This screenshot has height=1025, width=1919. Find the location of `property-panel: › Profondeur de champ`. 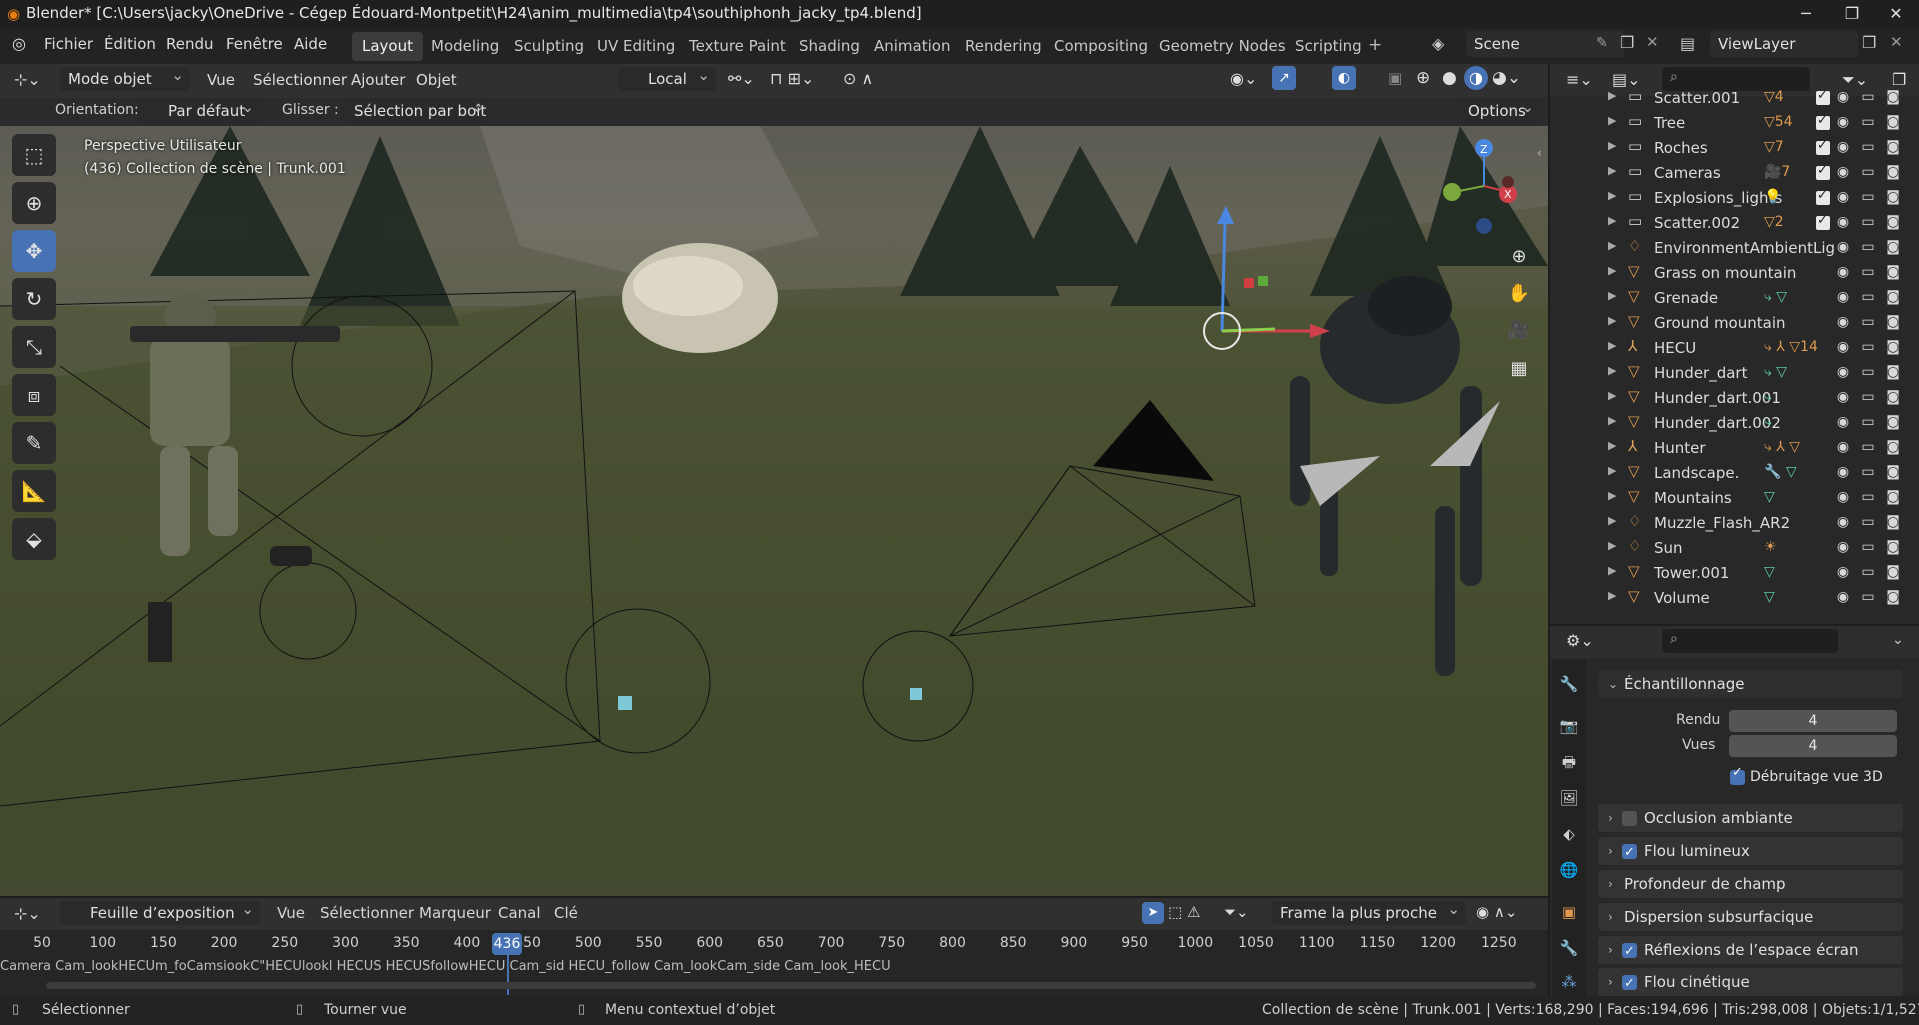

property-panel: › Profondeur de champ is located at coordinates (1750, 884).